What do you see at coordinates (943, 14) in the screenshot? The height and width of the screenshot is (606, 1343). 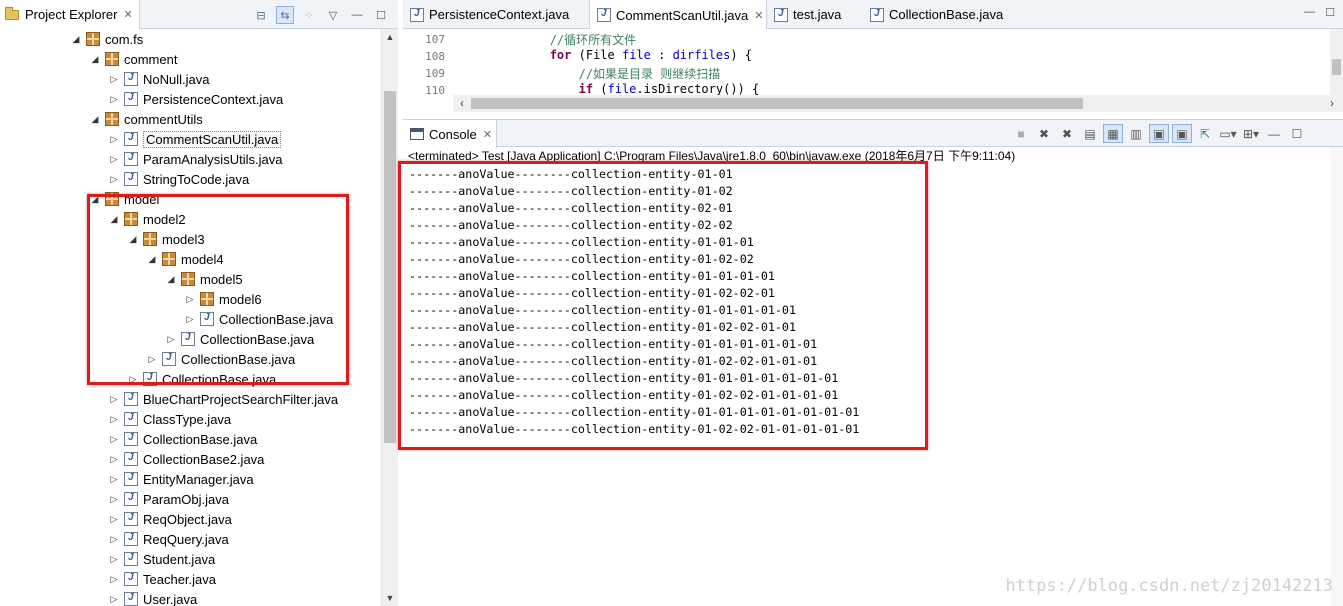 I see `tab-collection-base: CollectionBase.java` at bounding box center [943, 14].